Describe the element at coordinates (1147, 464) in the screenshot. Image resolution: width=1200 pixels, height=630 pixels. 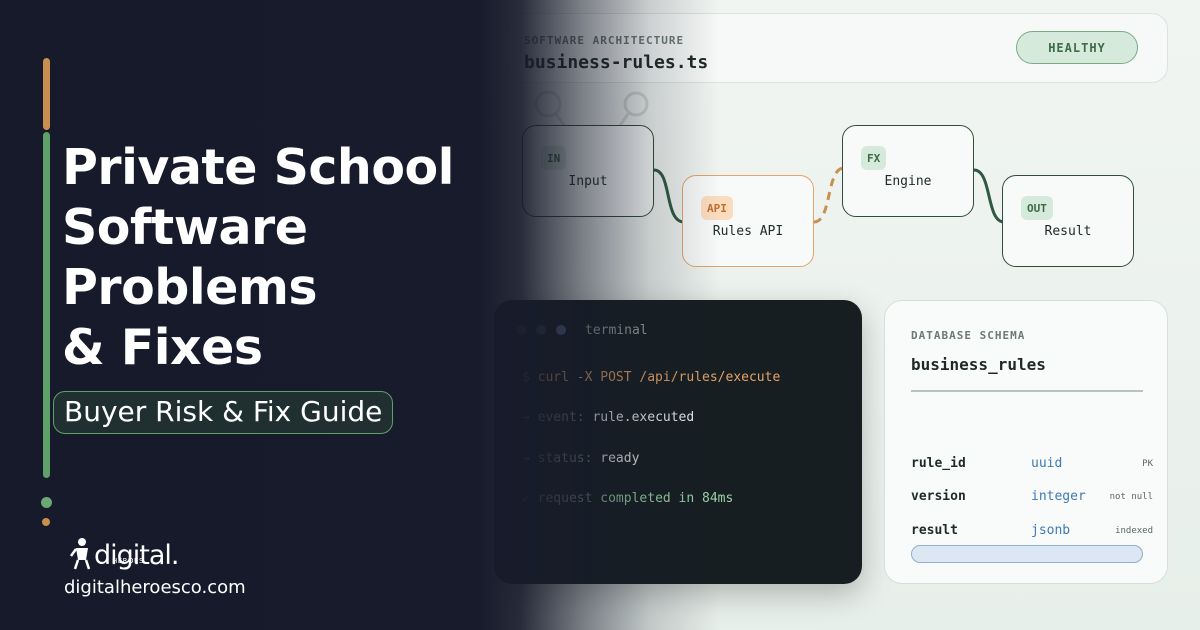
I see `column-flag: PK` at that location.